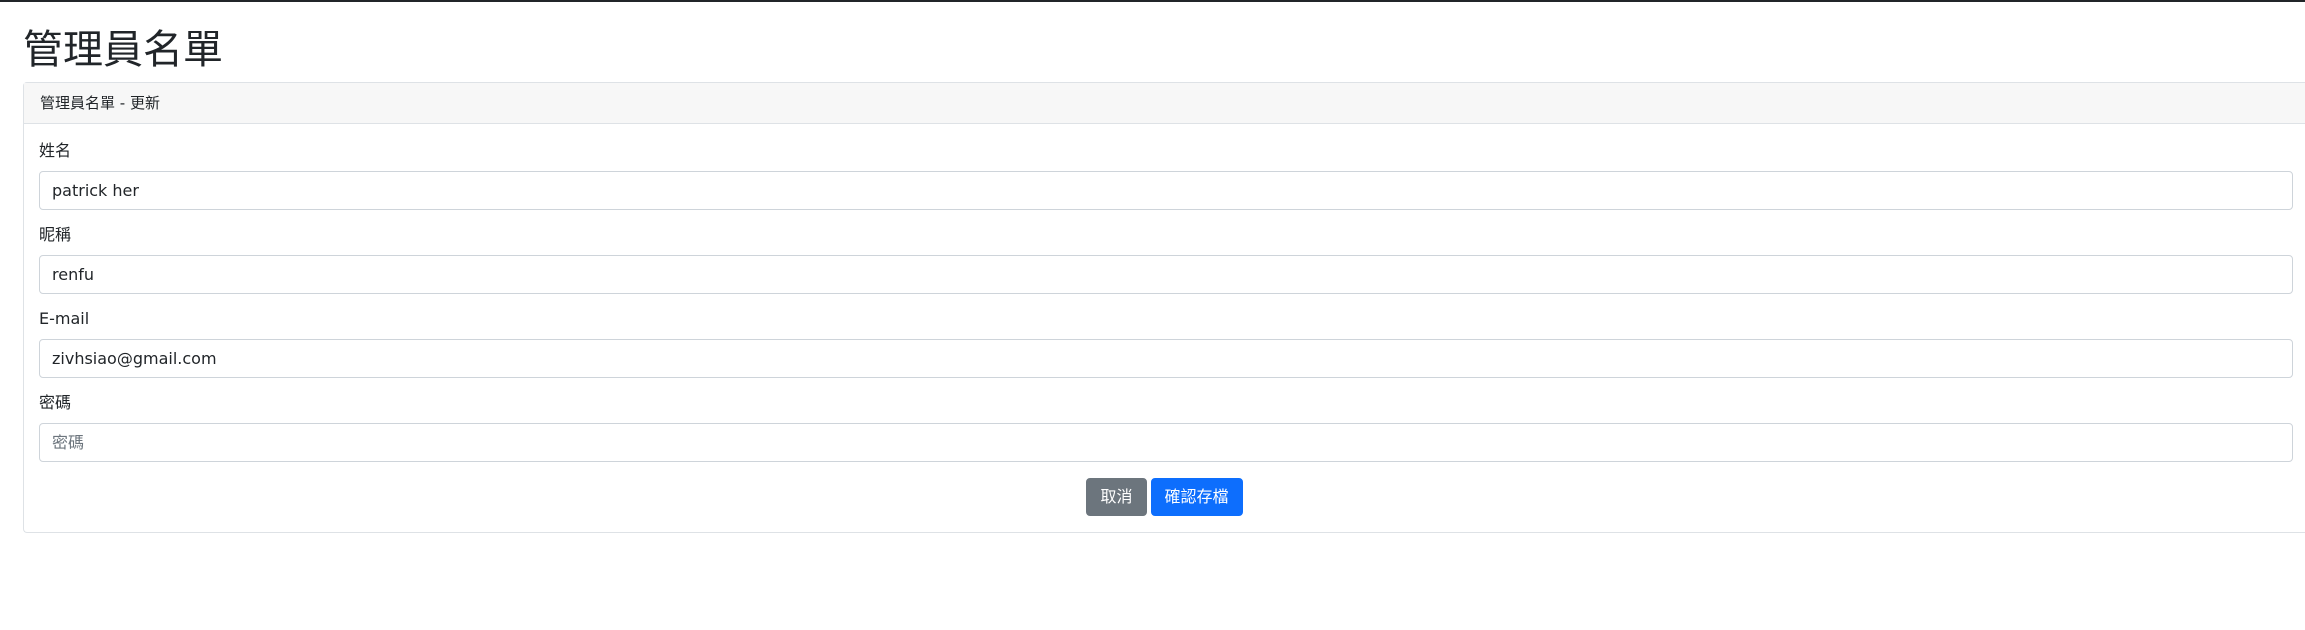 The width and height of the screenshot is (2305, 630). What do you see at coordinates (1166, 274) in the screenshot?
I see `nickname-input` at bounding box center [1166, 274].